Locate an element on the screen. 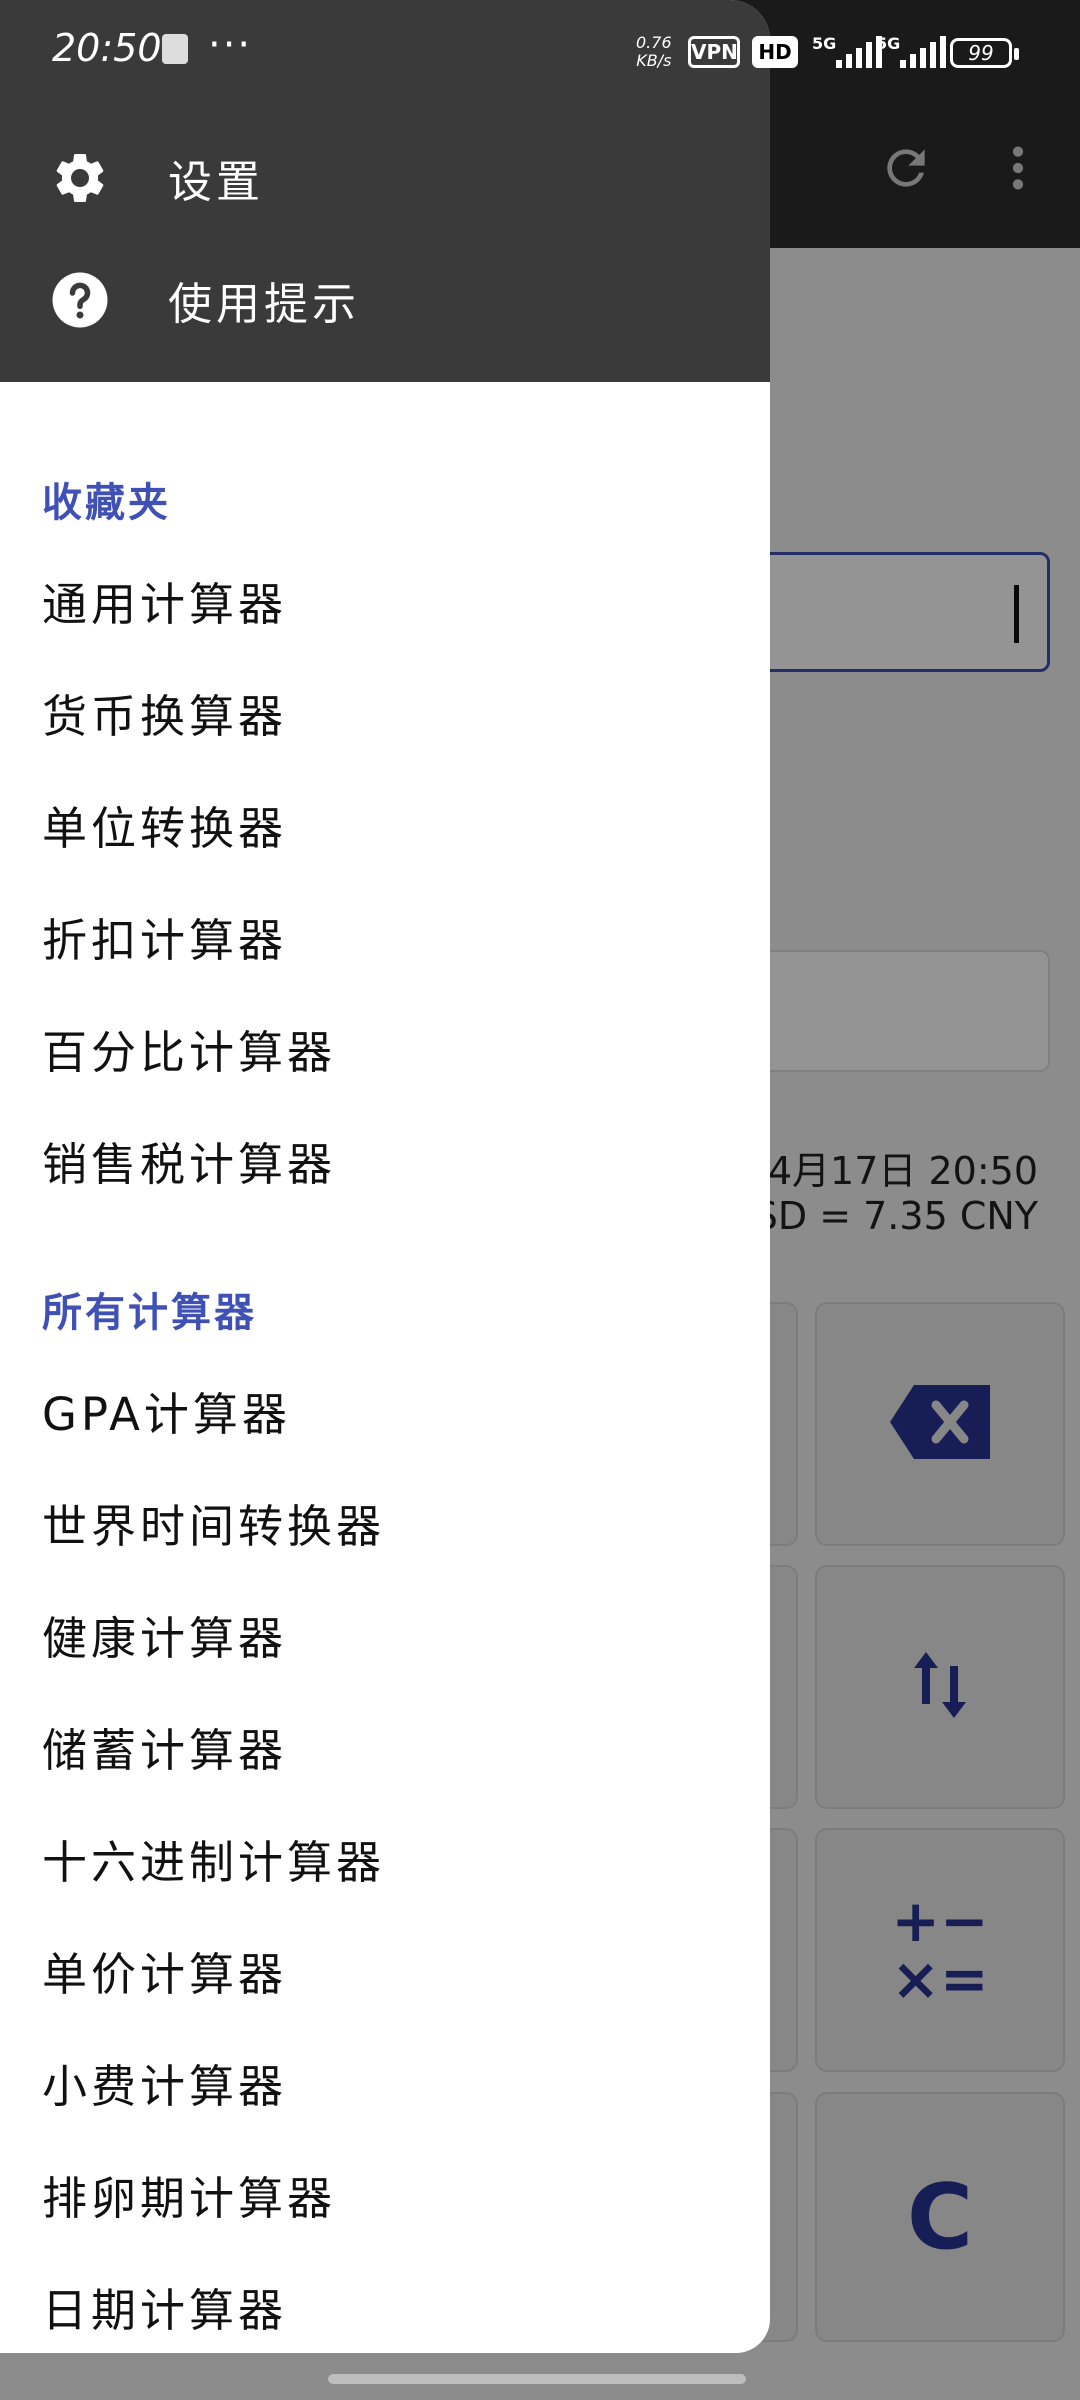 This screenshot has height=2400, width=1080. menu-item-label: 百分比计算器 is located at coordinates (189, 1052).